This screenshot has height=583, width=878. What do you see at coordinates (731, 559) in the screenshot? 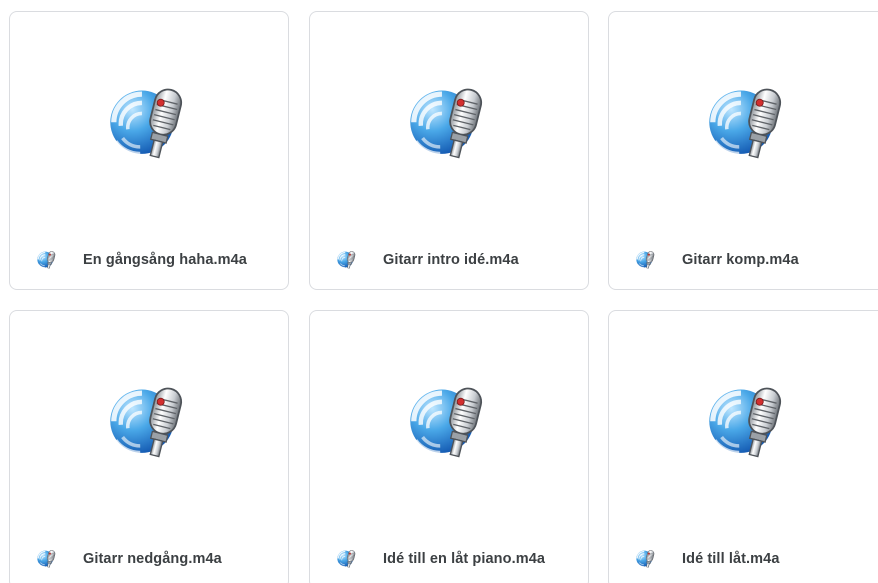
I see `file-name: Idé till låt.m4a` at bounding box center [731, 559].